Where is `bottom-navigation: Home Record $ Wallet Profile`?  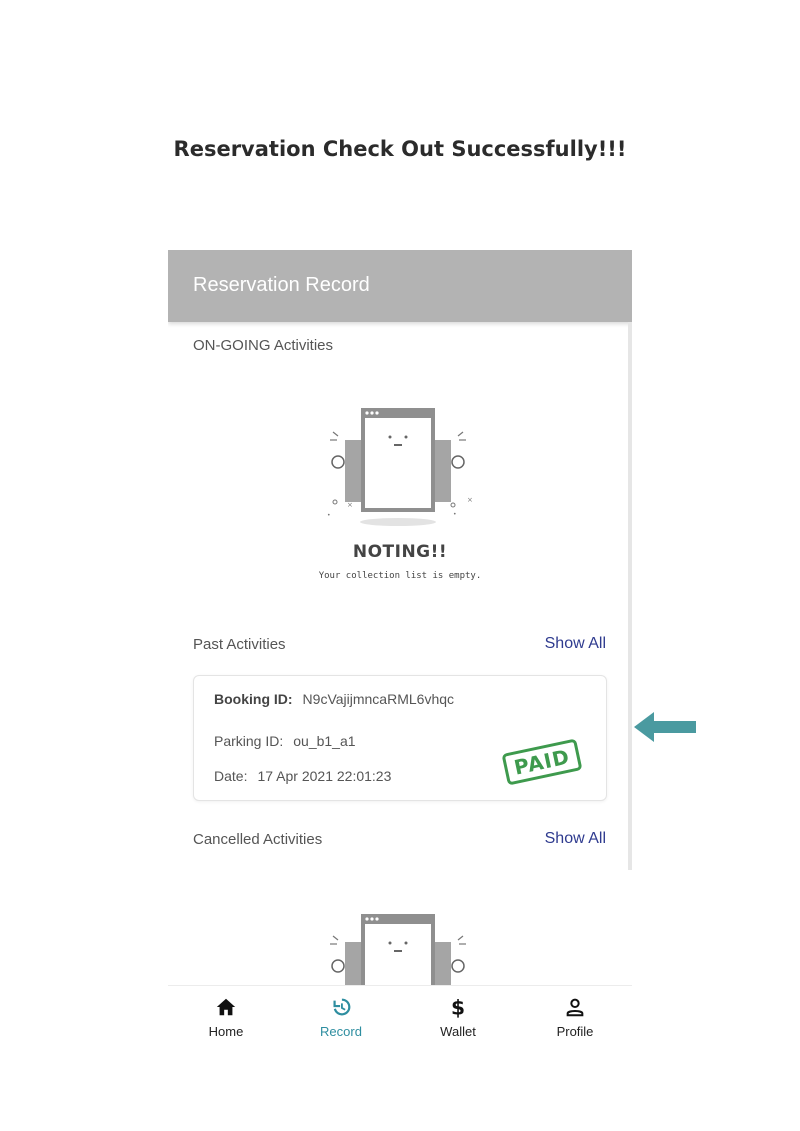
bottom-navigation: Home Record $ Wallet Profile is located at coordinates (400, 1020).